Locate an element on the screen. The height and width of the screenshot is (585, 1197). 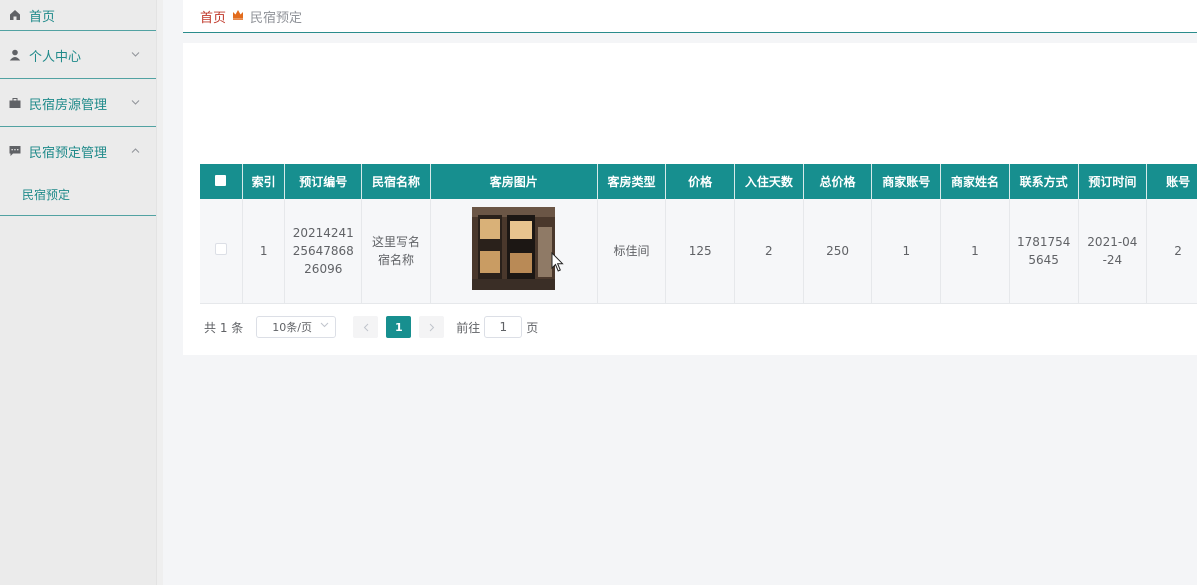
goto-label: 前往 is located at coordinates (468, 327).